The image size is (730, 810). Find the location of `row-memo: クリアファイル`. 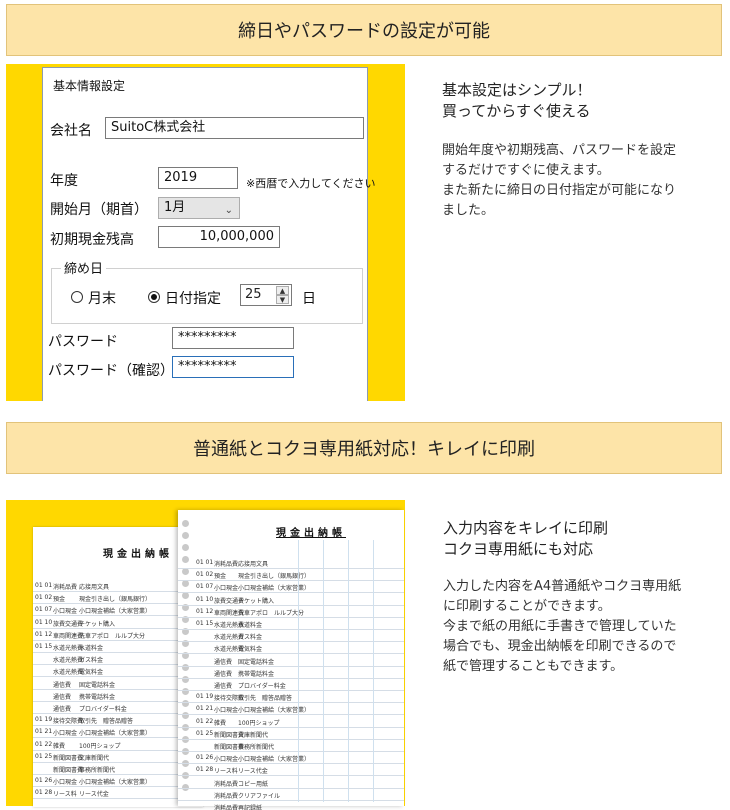

row-memo: クリアファイル is located at coordinates (259, 796).